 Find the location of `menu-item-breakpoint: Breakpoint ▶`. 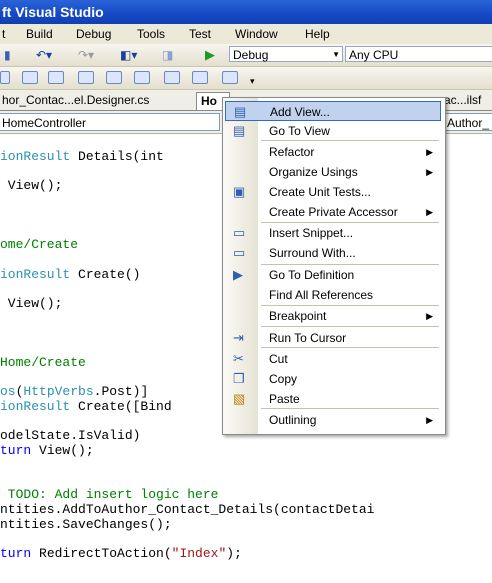

menu-item-breakpoint: Breakpoint ▶ is located at coordinates (333, 316).